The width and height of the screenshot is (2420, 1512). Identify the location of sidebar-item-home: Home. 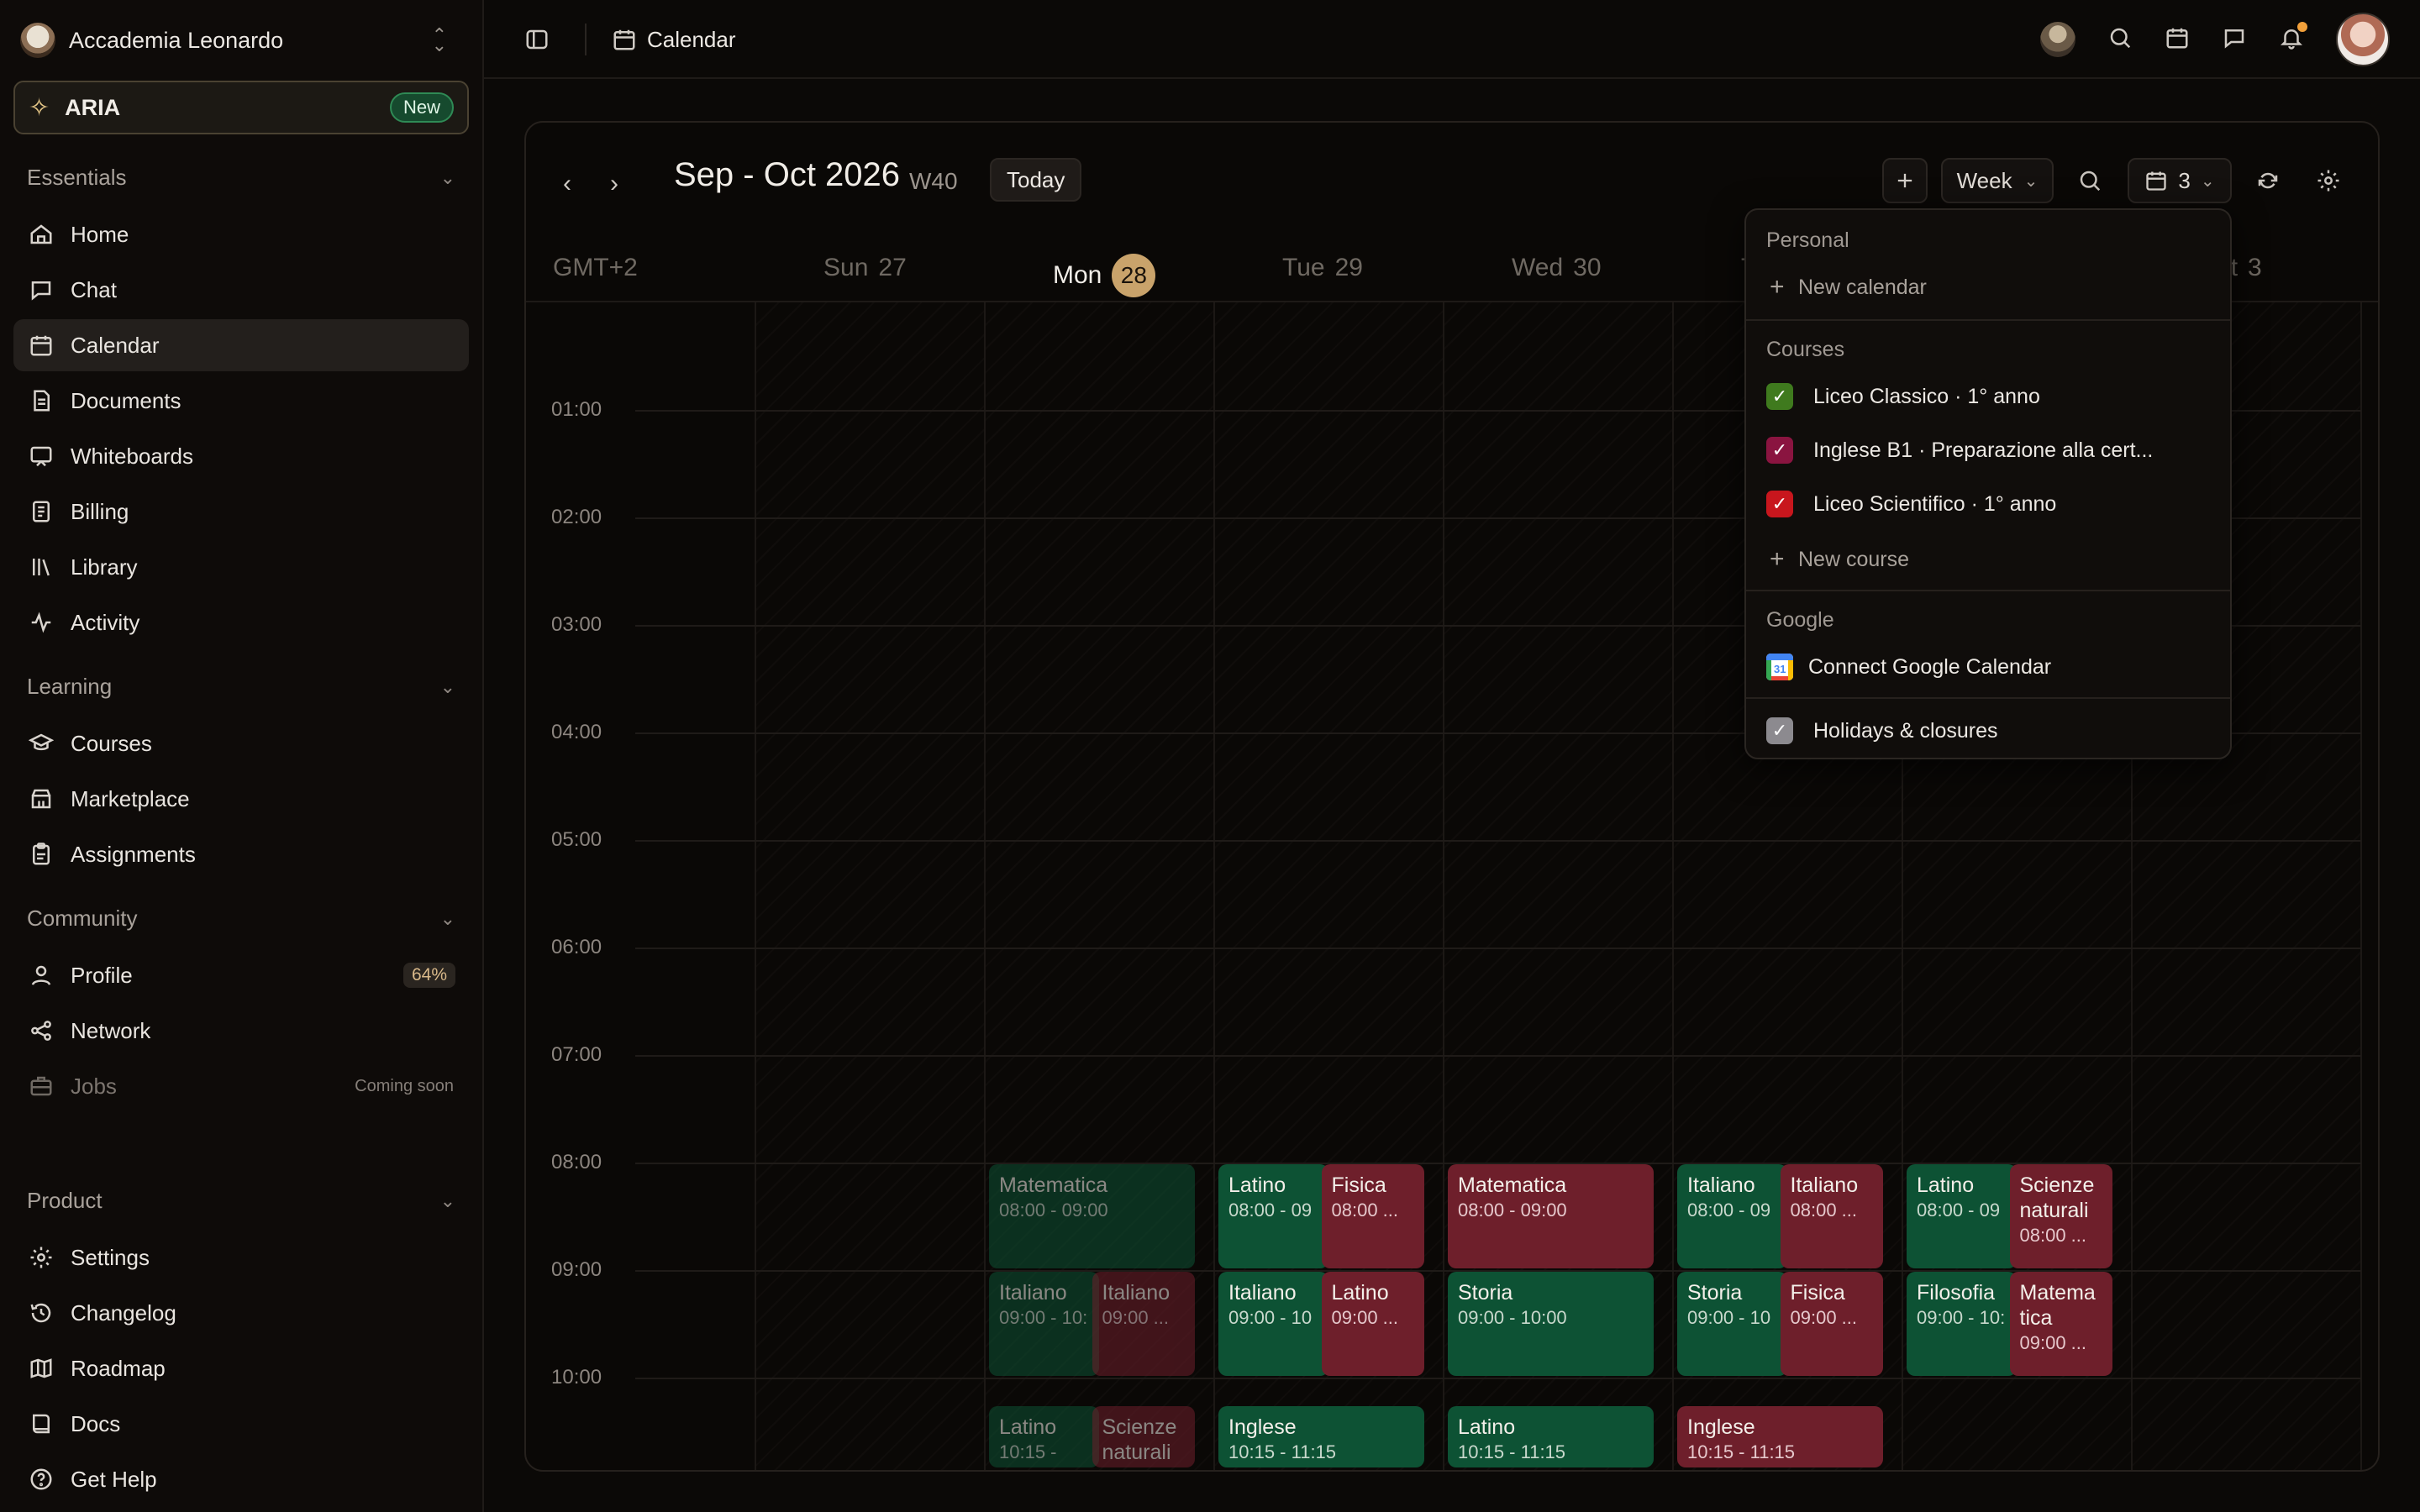
(241, 234).